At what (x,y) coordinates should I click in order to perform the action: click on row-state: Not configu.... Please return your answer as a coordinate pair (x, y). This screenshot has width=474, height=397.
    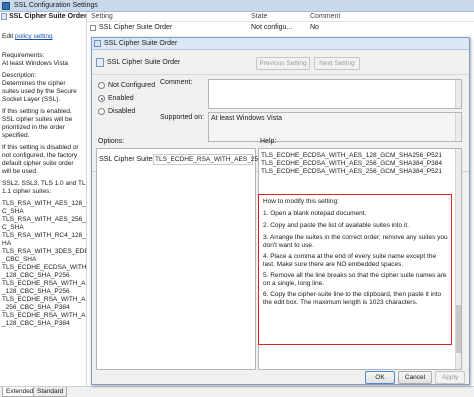
    Looking at the image, I should click on (272, 27).